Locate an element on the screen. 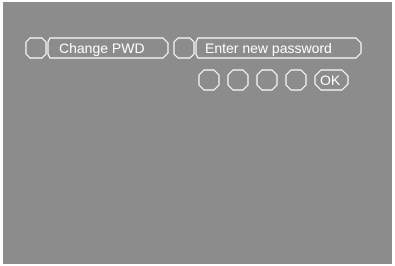 The width and height of the screenshot is (395, 266). digit-slot-1-frame is located at coordinates (209, 80).